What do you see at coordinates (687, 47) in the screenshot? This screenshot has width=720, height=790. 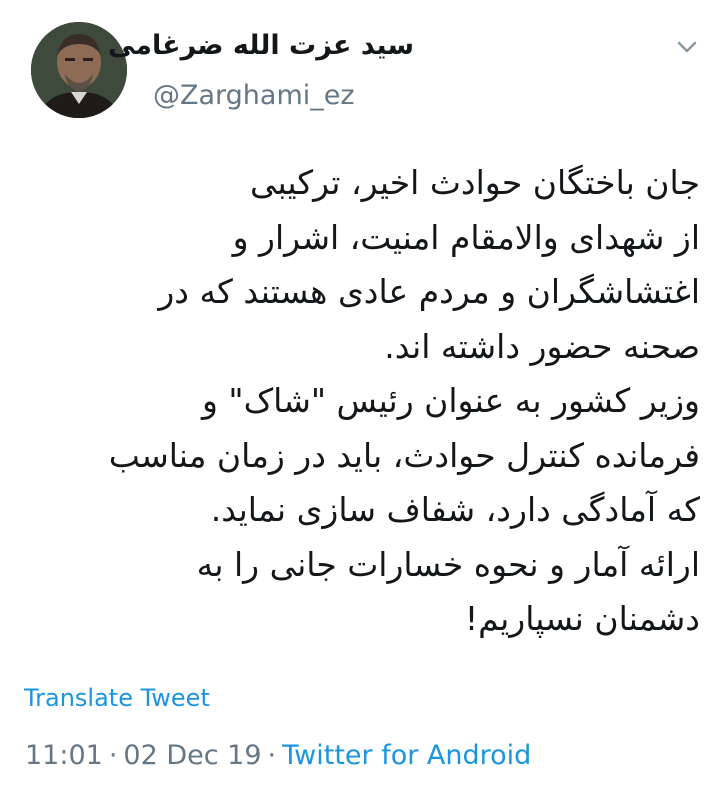 I see `chevron-down-icon` at bounding box center [687, 47].